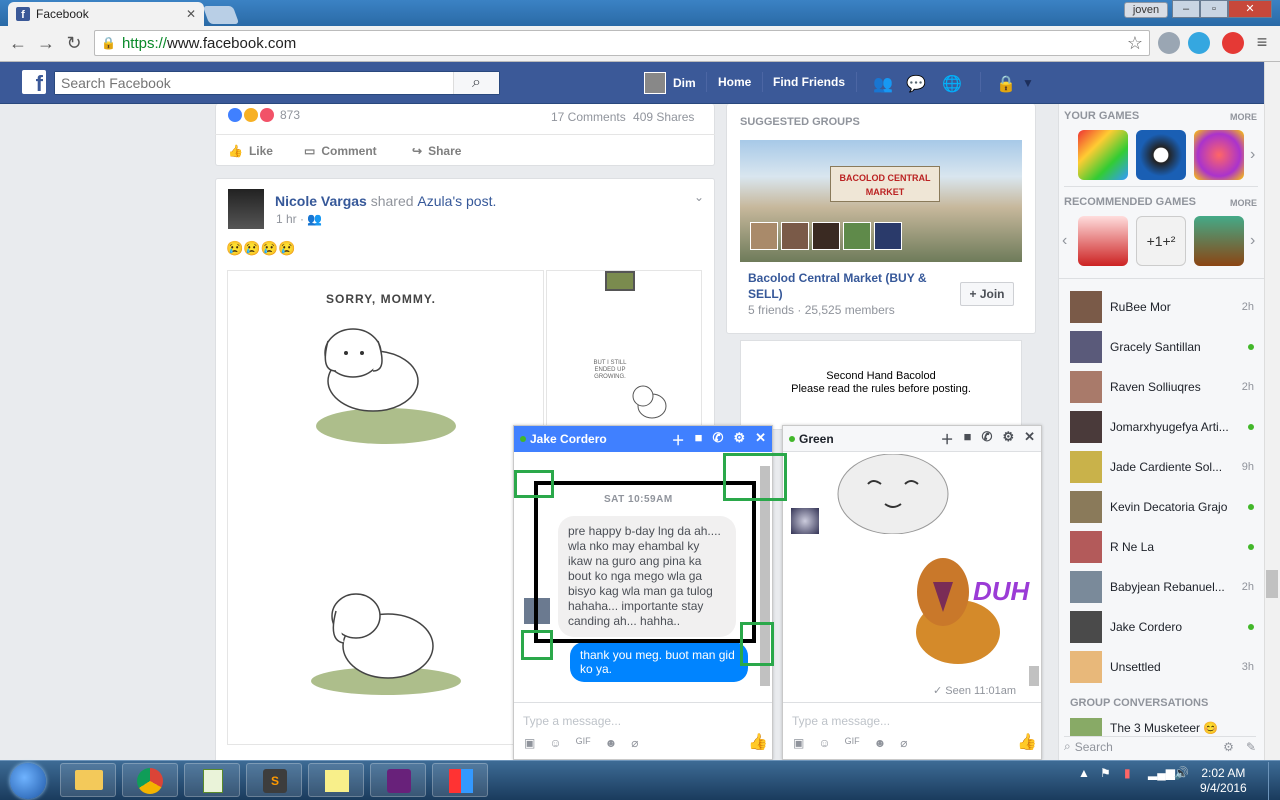 The height and width of the screenshot is (800, 1280). What do you see at coordinates (1103, 241) in the screenshot?
I see `dead-trigger-2-game-icon` at bounding box center [1103, 241].